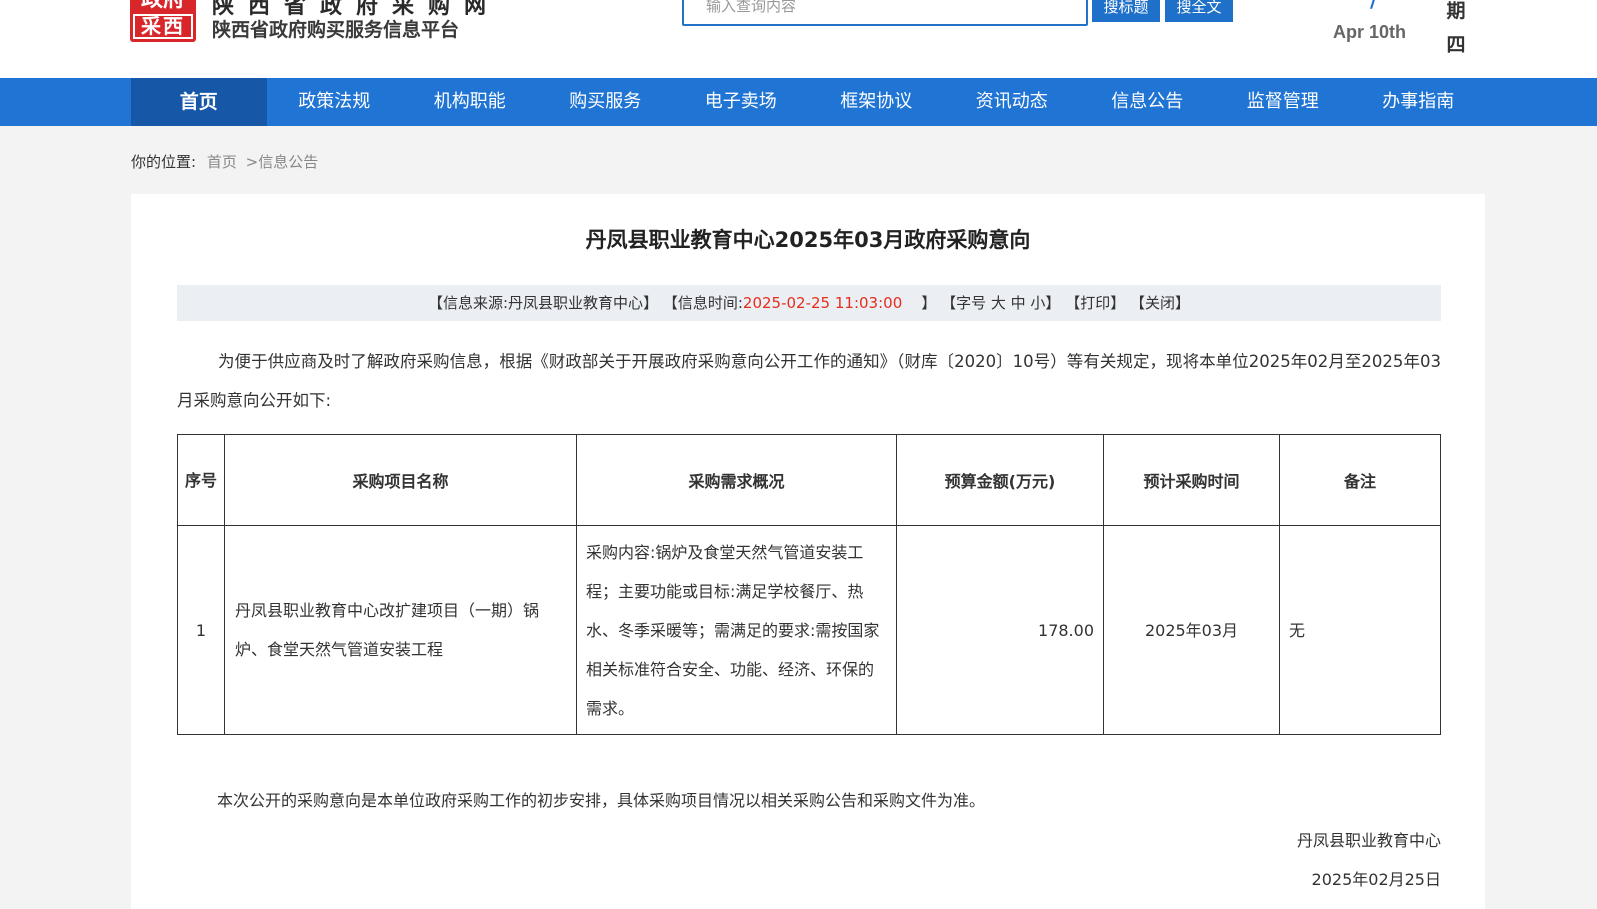 This screenshot has height=909, width=1597. What do you see at coordinates (1456, 31) in the screenshot?
I see `weekday-label: 期 四` at bounding box center [1456, 31].